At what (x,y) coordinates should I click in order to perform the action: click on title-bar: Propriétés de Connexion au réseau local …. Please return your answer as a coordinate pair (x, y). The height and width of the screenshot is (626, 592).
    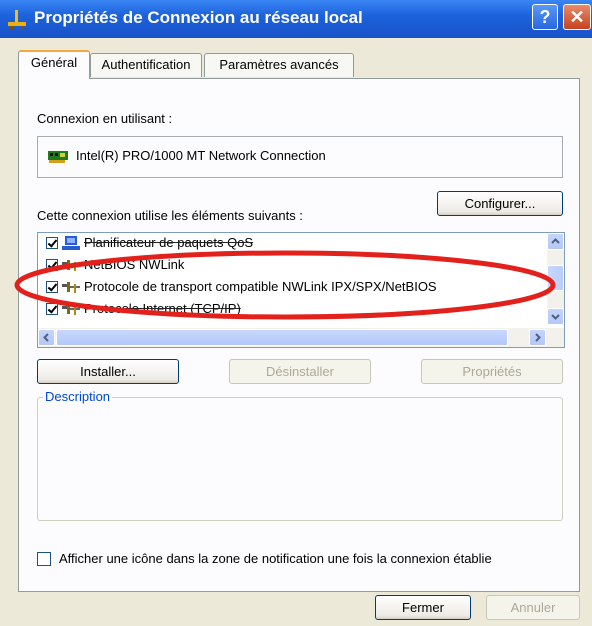
    Looking at the image, I should click on (296, 19).